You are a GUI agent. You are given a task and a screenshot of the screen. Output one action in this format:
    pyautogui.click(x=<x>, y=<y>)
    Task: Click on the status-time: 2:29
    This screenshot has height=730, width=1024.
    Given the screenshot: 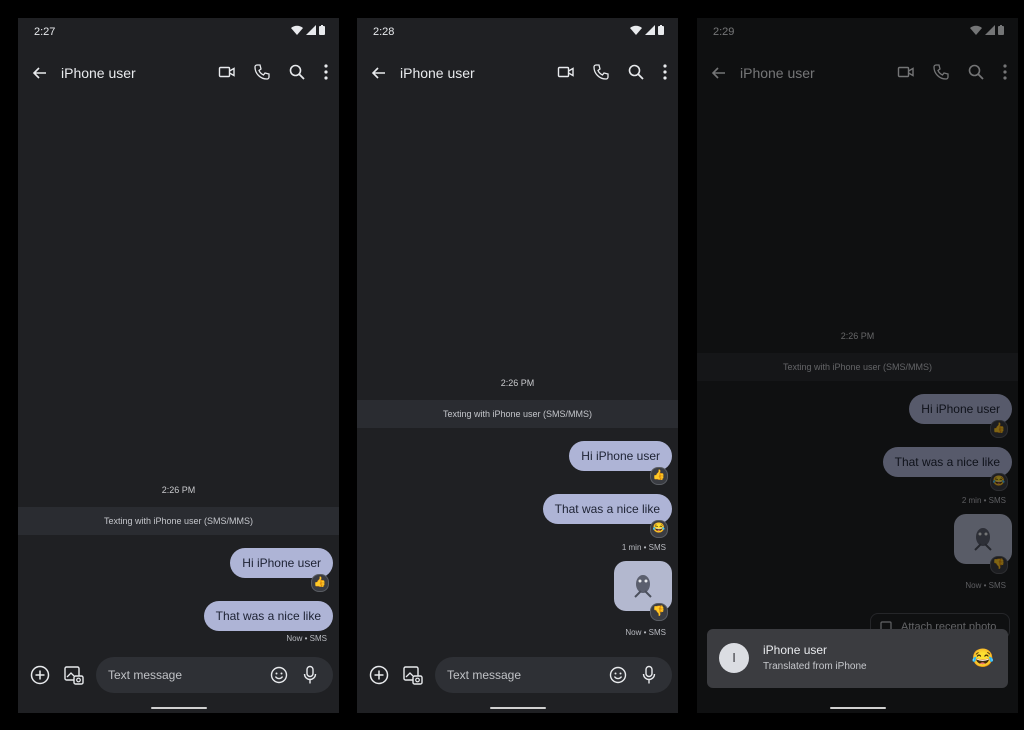 What is the action you would take?
    pyautogui.click(x=724, y=32)
    